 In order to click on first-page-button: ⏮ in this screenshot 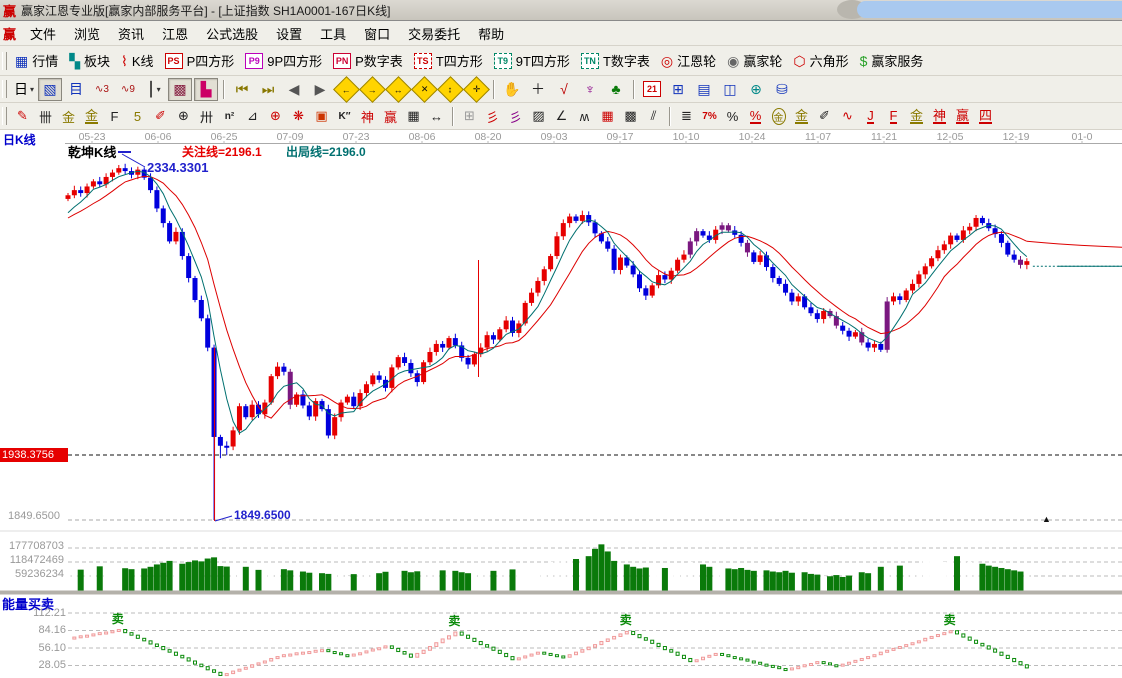, I will do `click(242, 89)`.